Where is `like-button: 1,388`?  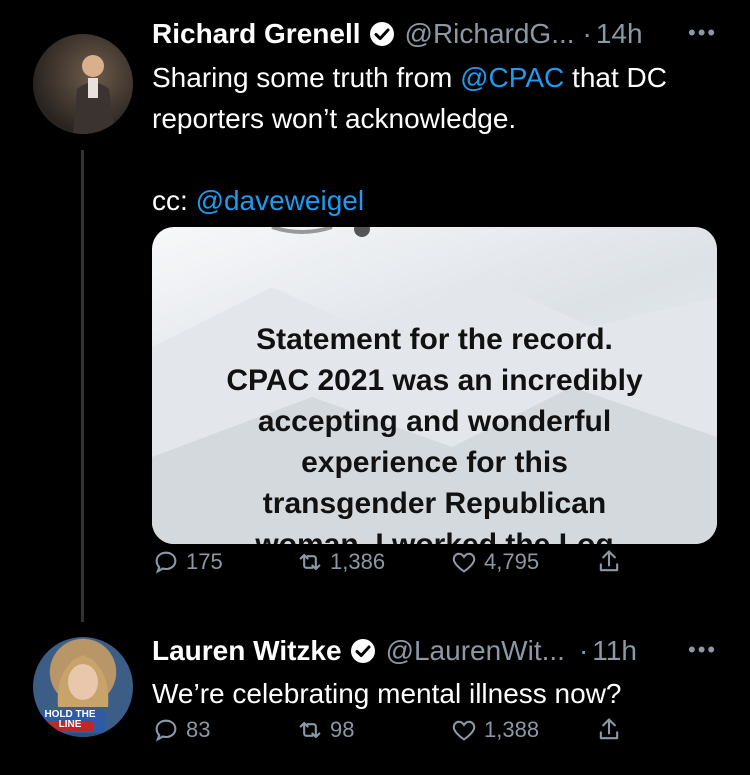
like-button: 1,388 is located at coordinates (494, 730).